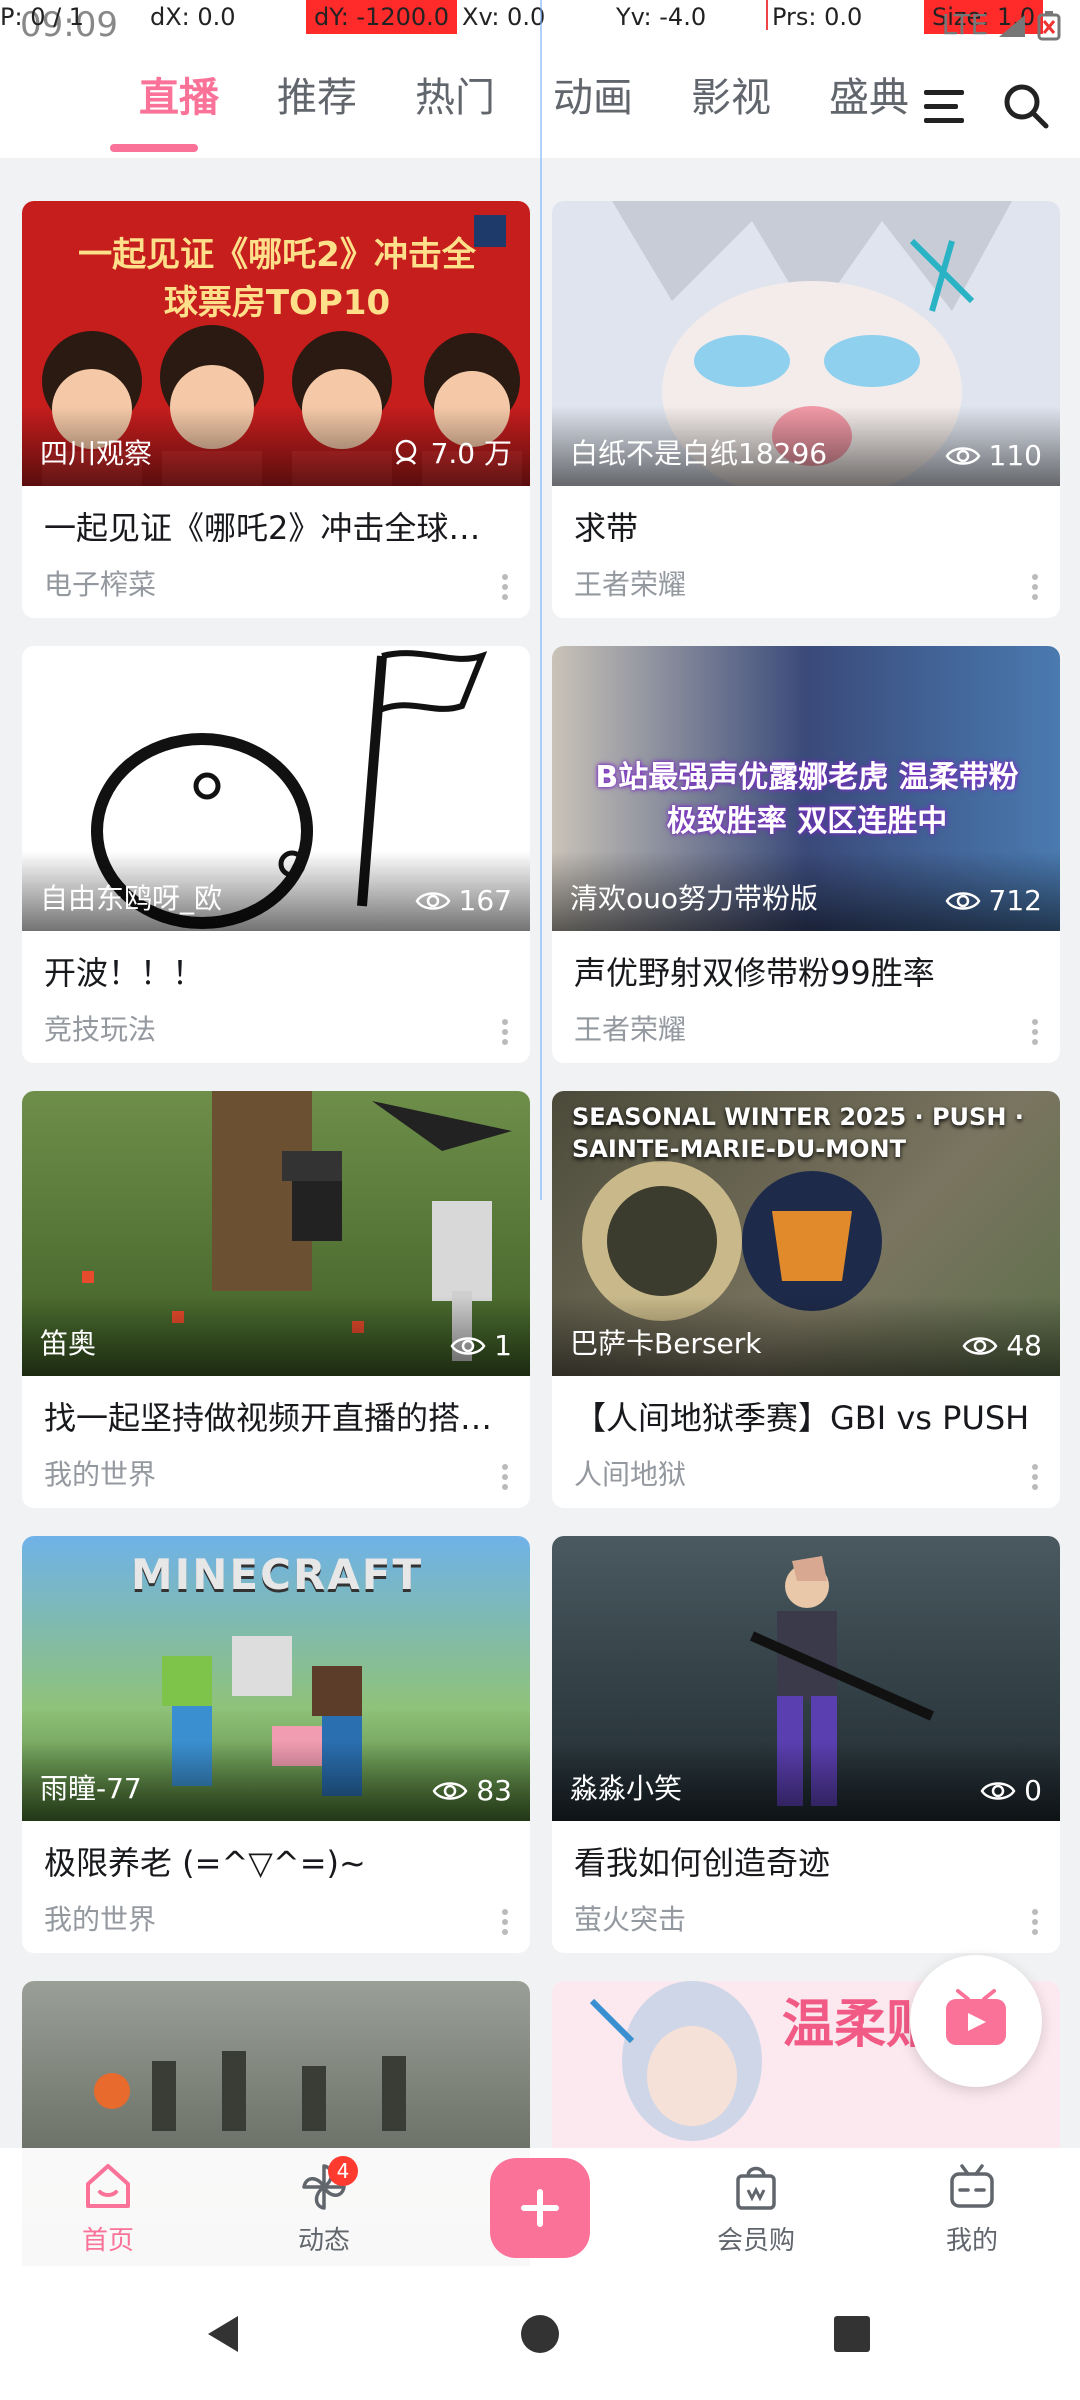 This screenshot has width=1080, height=2400. Describe the element at coordinates (944, 106) in the screenshot. I see `menu-icon` at that location.